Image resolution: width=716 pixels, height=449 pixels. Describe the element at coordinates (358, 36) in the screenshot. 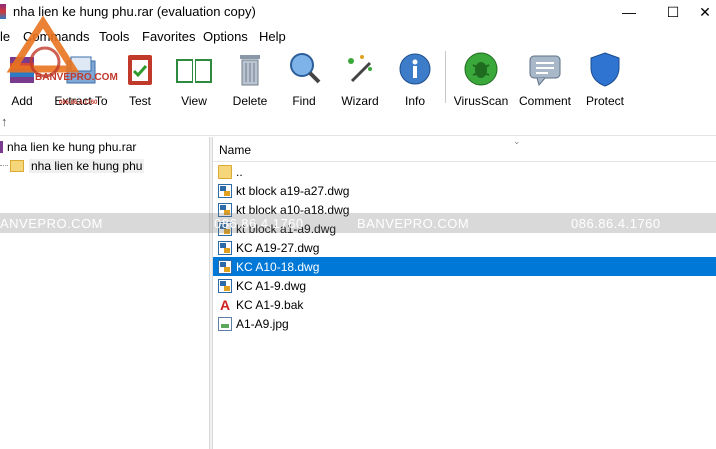

I see `menu-bar: le Commands Tools Favorites Options Help` at that location.